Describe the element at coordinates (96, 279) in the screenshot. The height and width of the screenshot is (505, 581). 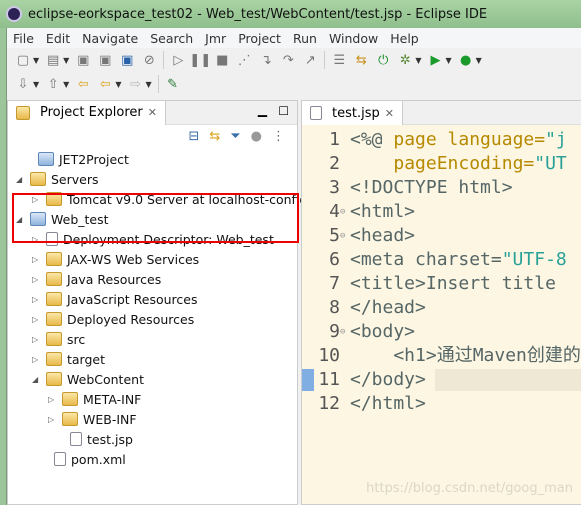
I see `tree-item: ▷ Java Resources` at that location.